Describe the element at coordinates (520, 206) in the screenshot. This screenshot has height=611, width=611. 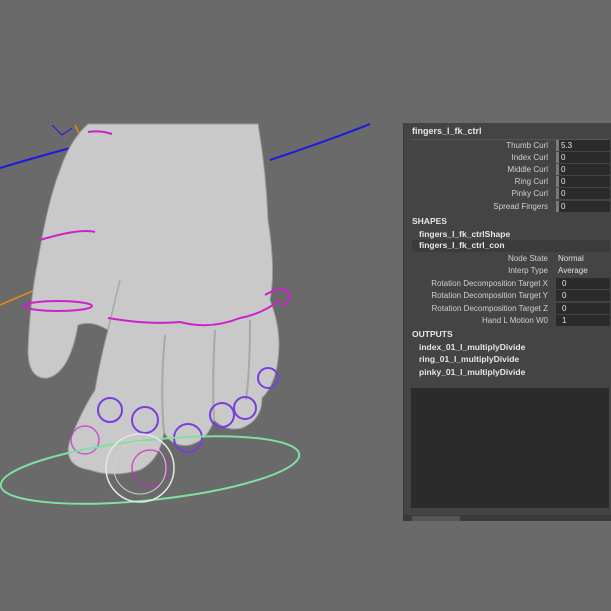
I see `attribute-label: Spread Fingers` at that location.